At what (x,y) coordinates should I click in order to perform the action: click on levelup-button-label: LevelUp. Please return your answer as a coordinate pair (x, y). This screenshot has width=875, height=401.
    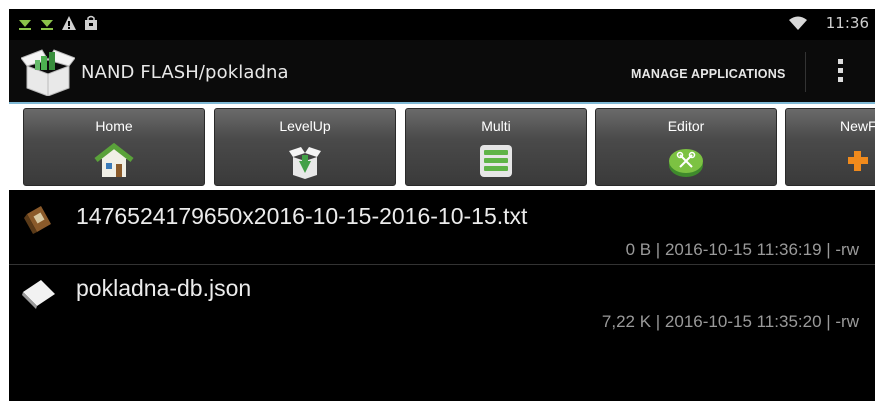
    Looking at the image, I should click on (305, 126).